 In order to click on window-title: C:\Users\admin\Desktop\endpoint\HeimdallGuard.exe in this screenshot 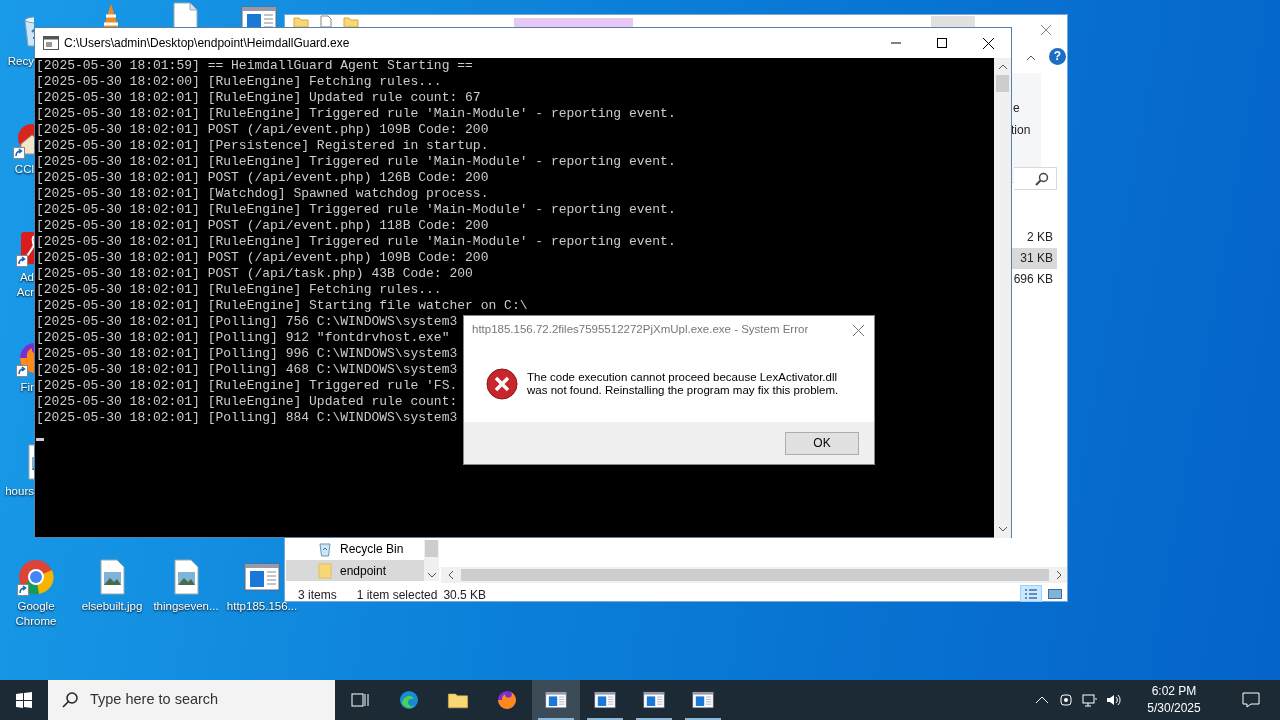, I will do `click(207, 43)`.